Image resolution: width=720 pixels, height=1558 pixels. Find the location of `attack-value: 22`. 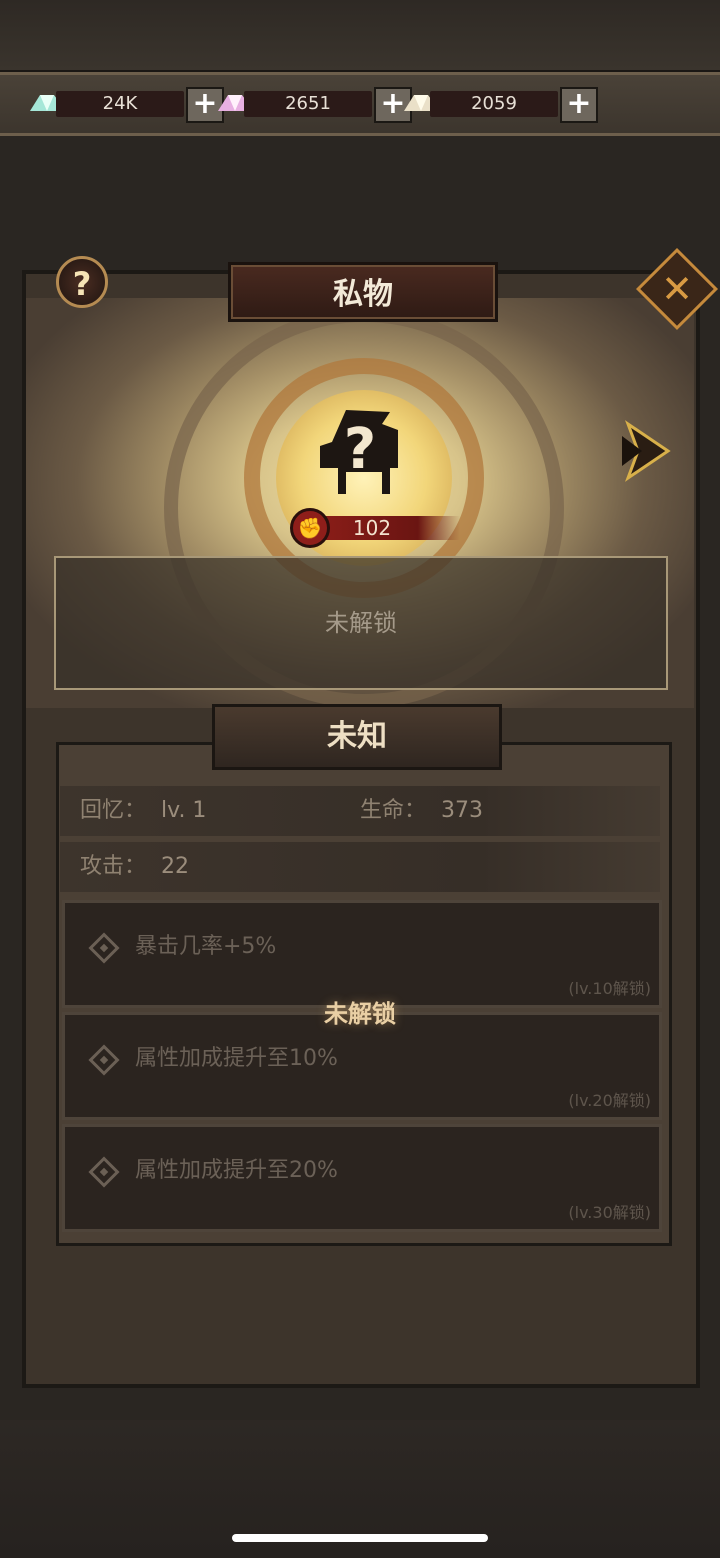

attack-value: 22 is located at coordinates (175, 866).